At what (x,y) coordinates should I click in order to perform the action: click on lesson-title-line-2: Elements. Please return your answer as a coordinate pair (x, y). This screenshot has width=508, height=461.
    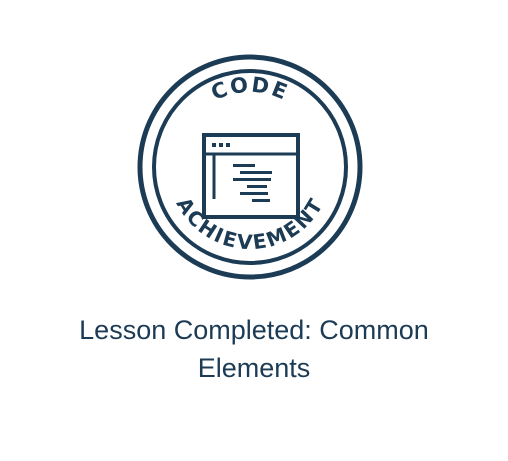
    Looking at the image, I should click on (254, 368).